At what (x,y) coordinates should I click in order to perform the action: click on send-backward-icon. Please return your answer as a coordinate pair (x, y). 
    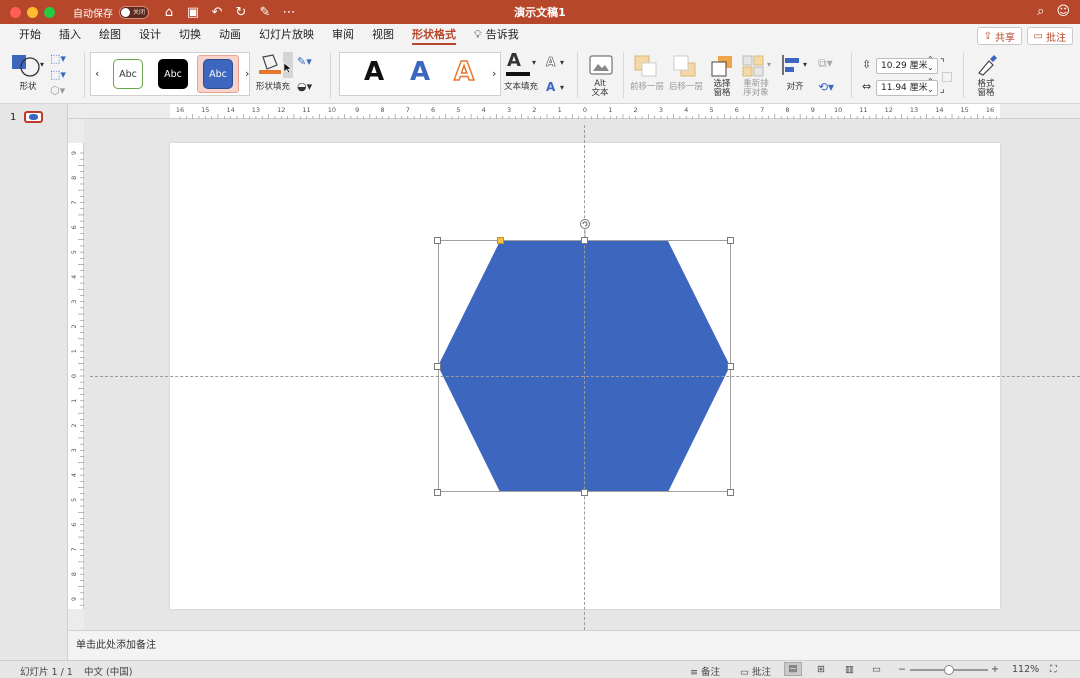
    Looking at the image, I should click on (685, 66).